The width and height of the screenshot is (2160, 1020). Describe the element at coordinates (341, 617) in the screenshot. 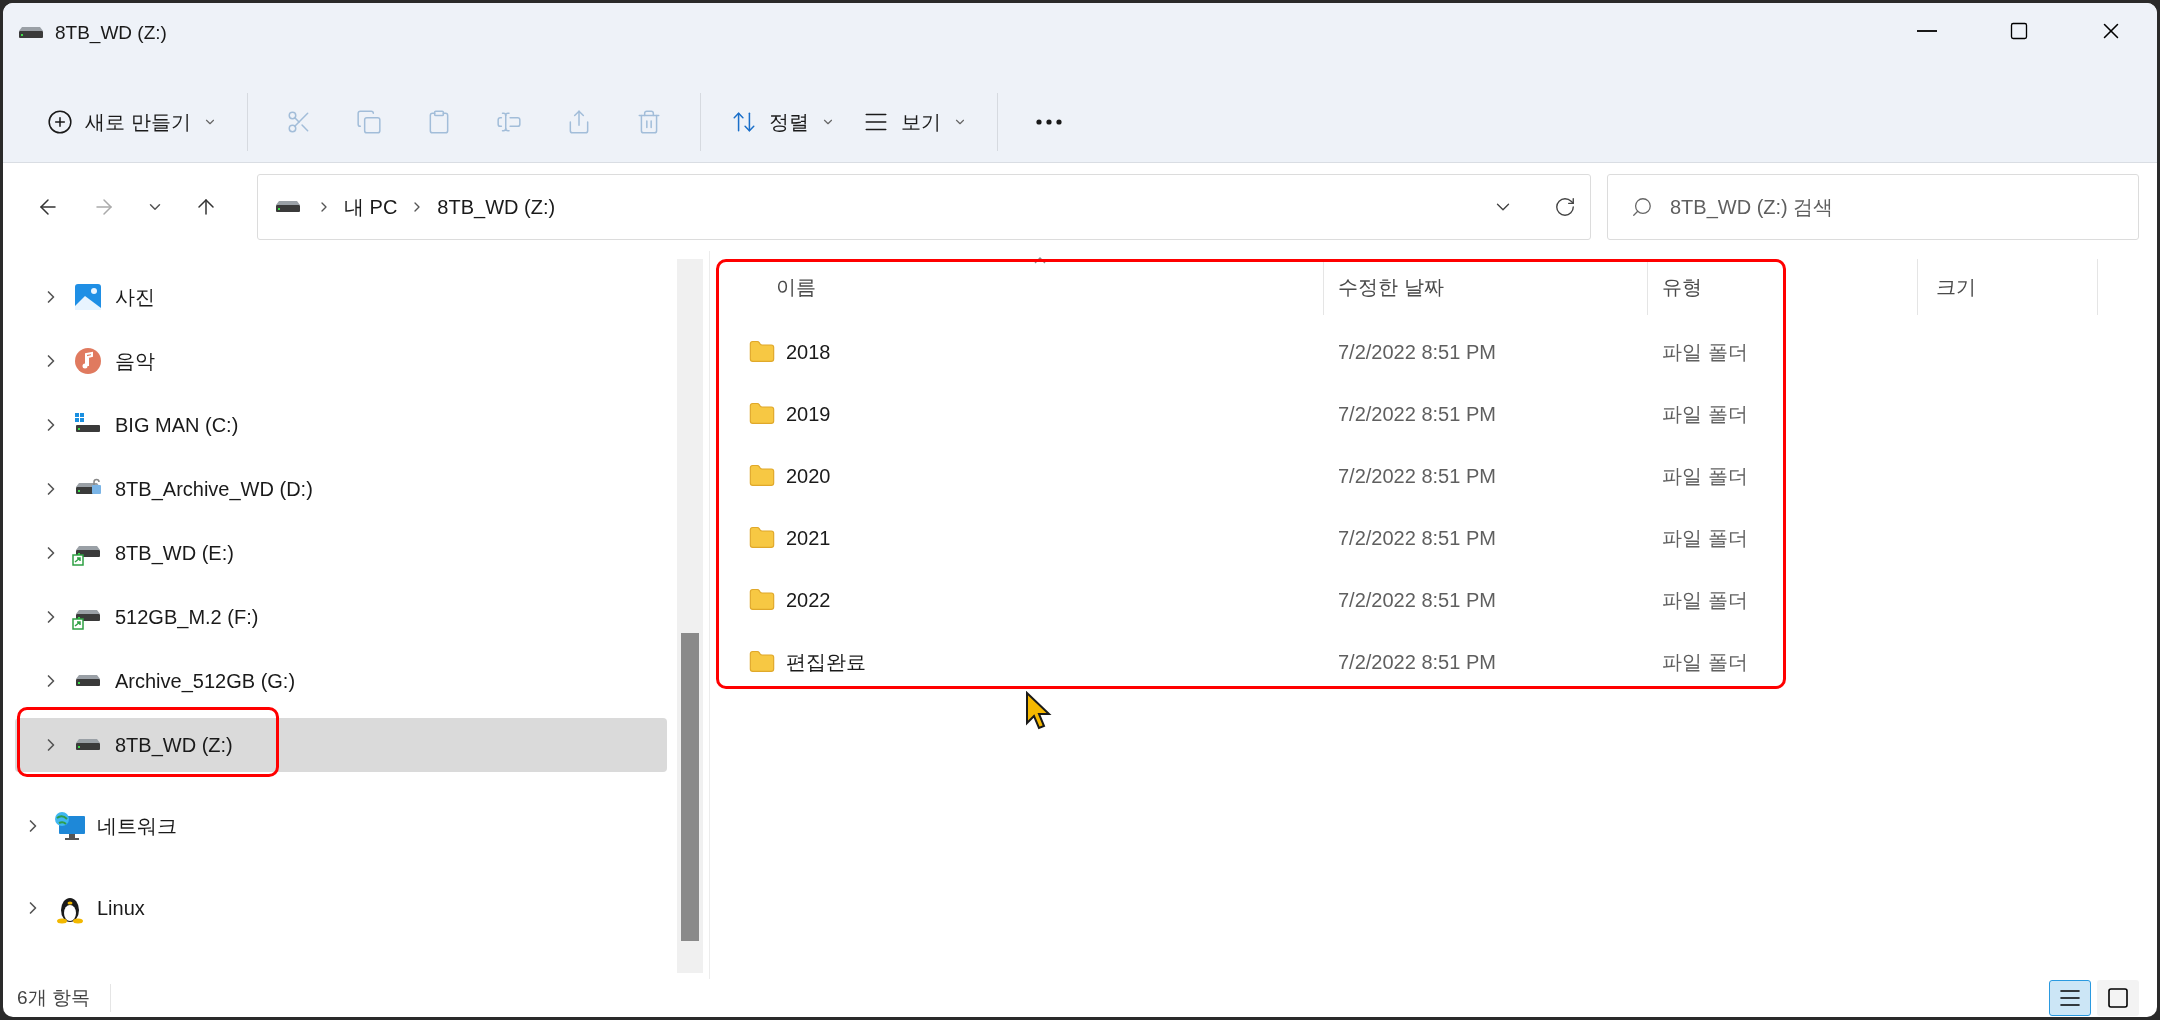

I see `sidebar-item: 512GB_M.2 (F:)` at that location.